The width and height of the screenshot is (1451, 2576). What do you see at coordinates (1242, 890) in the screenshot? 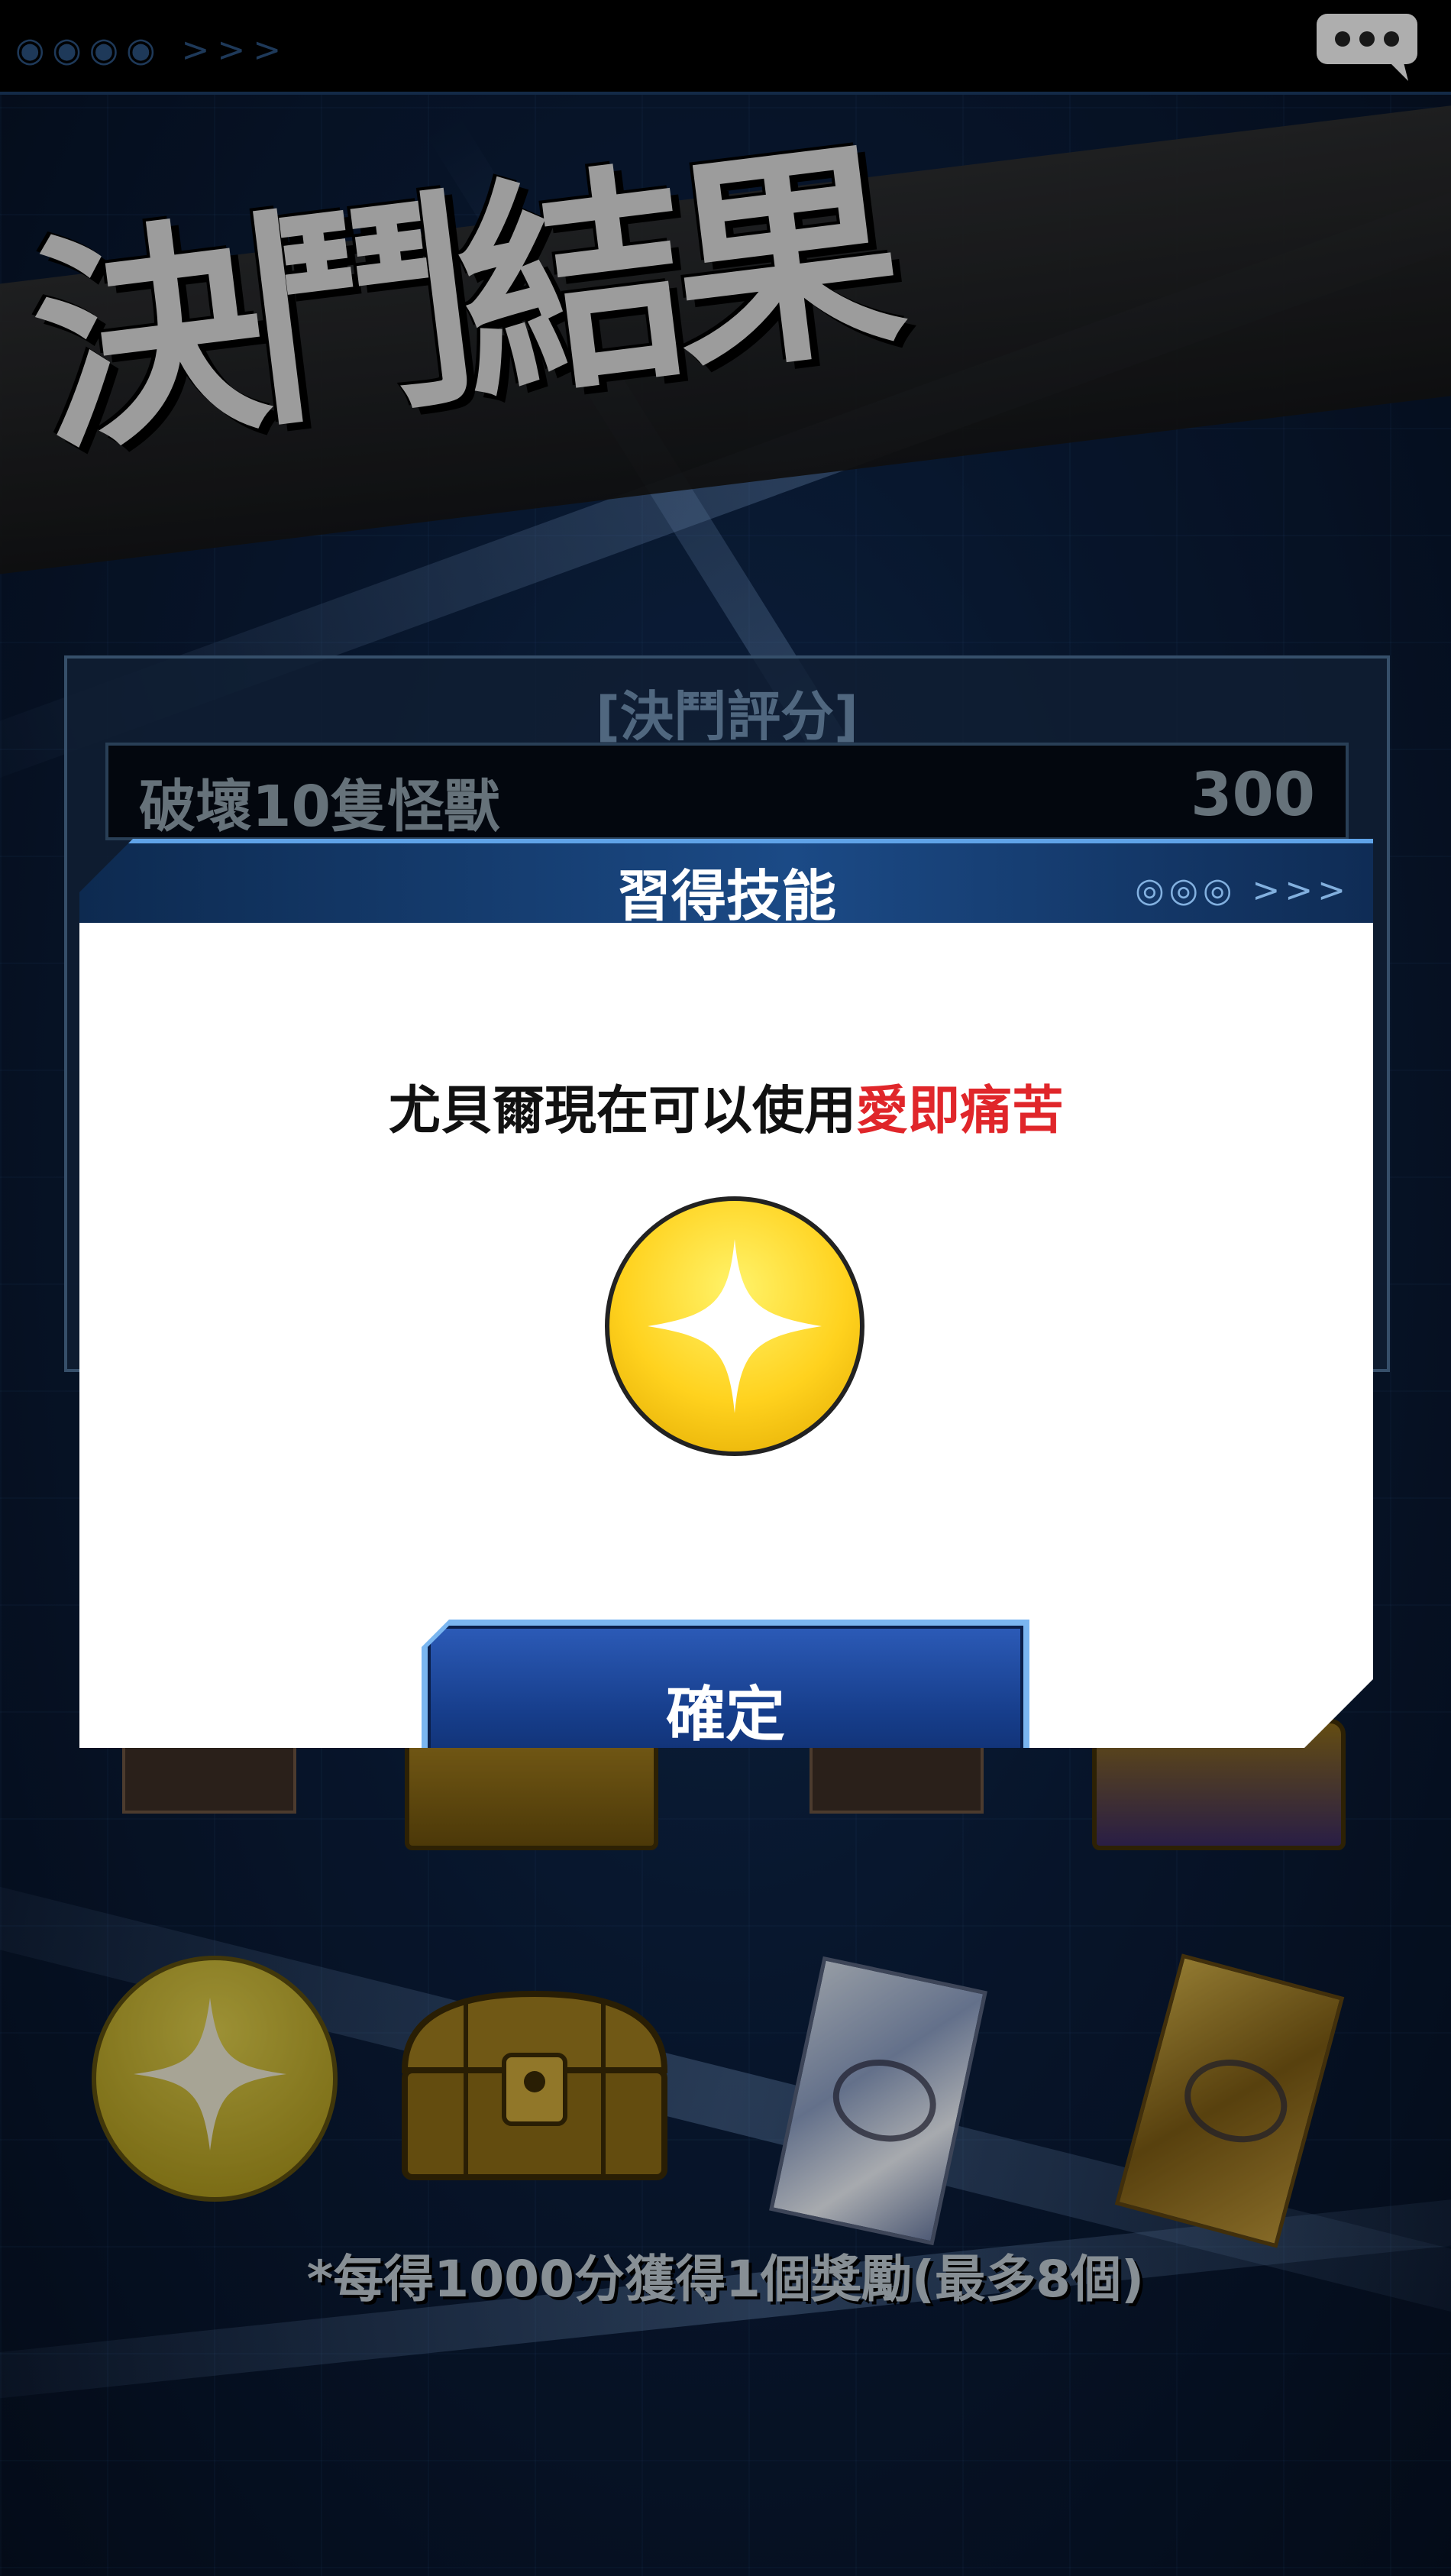
I see `header-decoration: ◎◎◎ >>>` at bounding box center [1242, 890].